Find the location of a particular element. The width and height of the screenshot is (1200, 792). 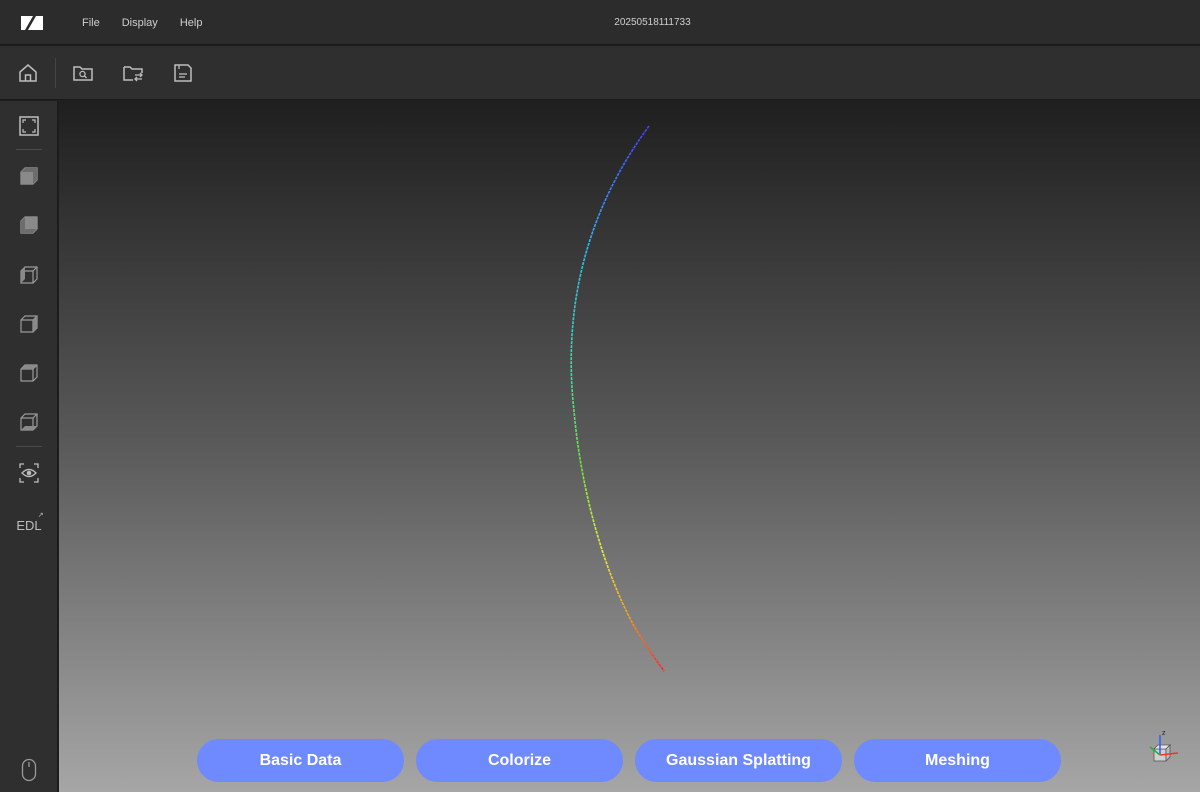

view-cube-bottom-icon is located at coordinates (29, 422).